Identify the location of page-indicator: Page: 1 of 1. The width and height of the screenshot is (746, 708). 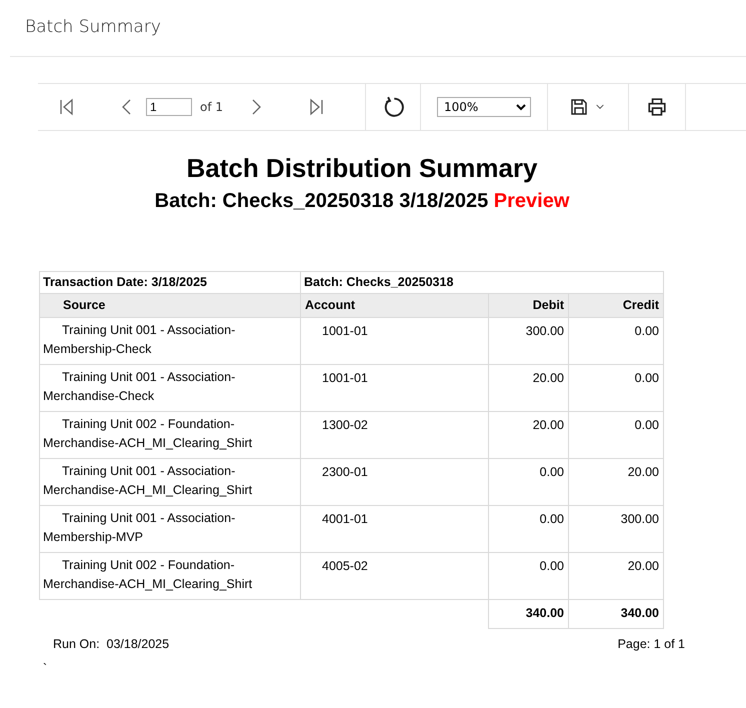
(651, 644).